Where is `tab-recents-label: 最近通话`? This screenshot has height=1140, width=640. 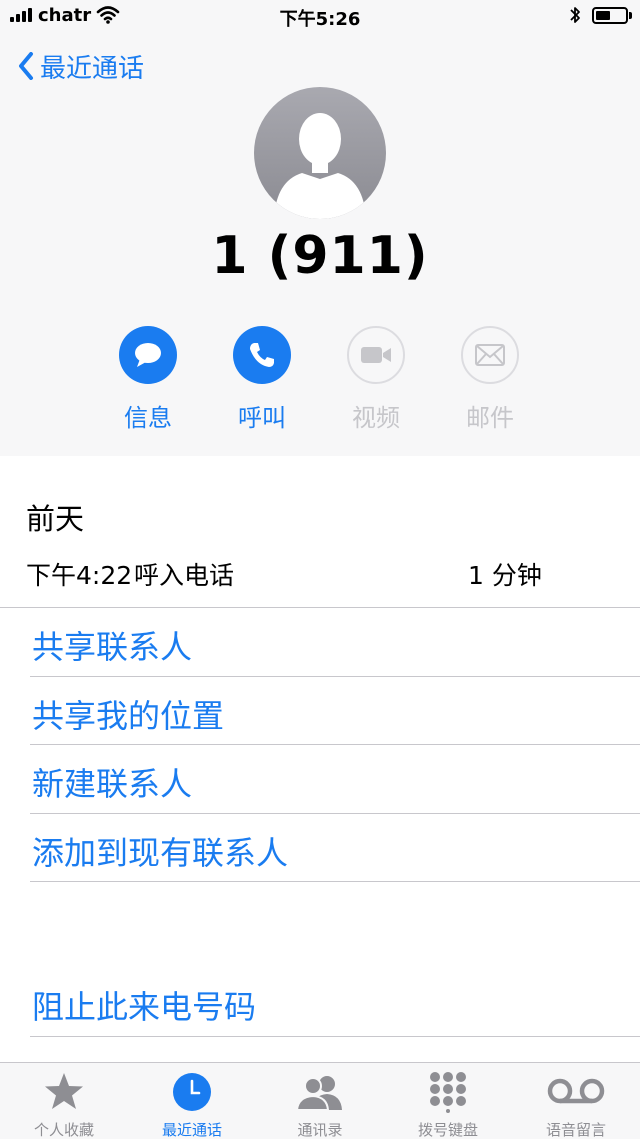 tab-recents-label: 最近通话 is located at coordinates (191, 1130).